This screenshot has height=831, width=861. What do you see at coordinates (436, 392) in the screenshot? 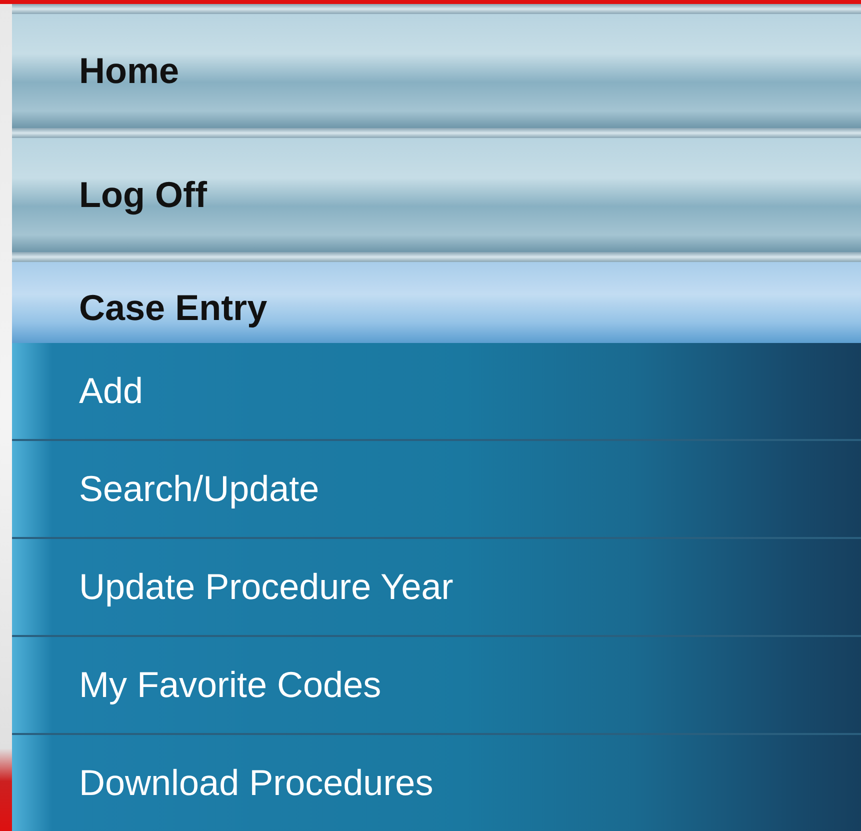
I see `submenu-item: Add` at bounding box center [436, 392].